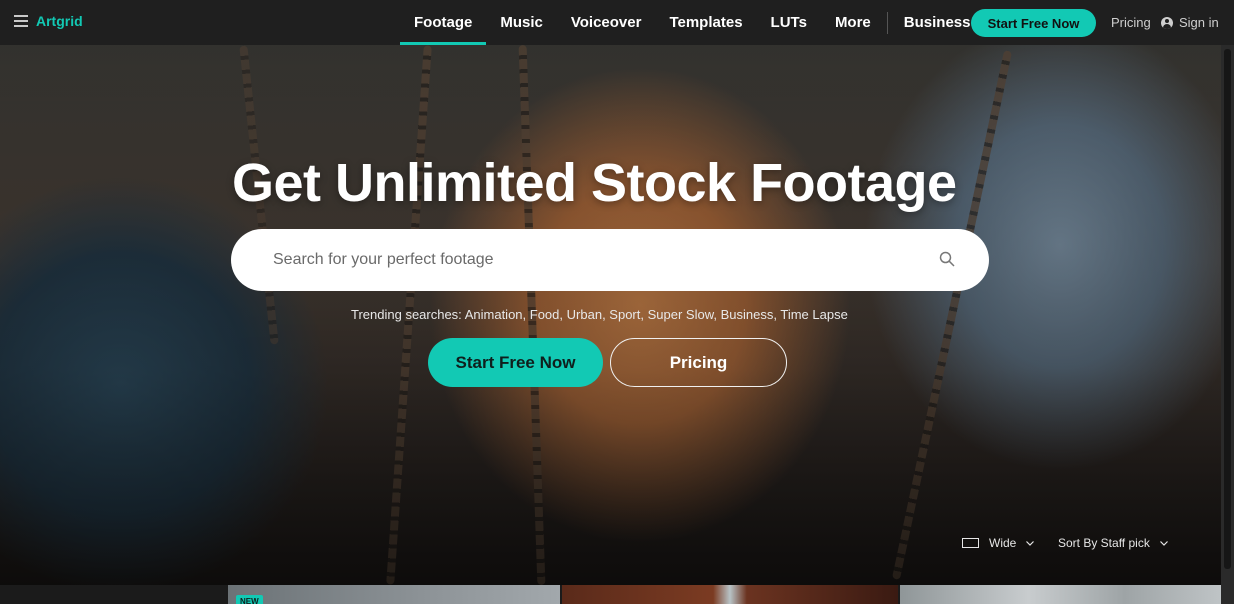  I want to click on trending-food: Food, so click(545, 314).